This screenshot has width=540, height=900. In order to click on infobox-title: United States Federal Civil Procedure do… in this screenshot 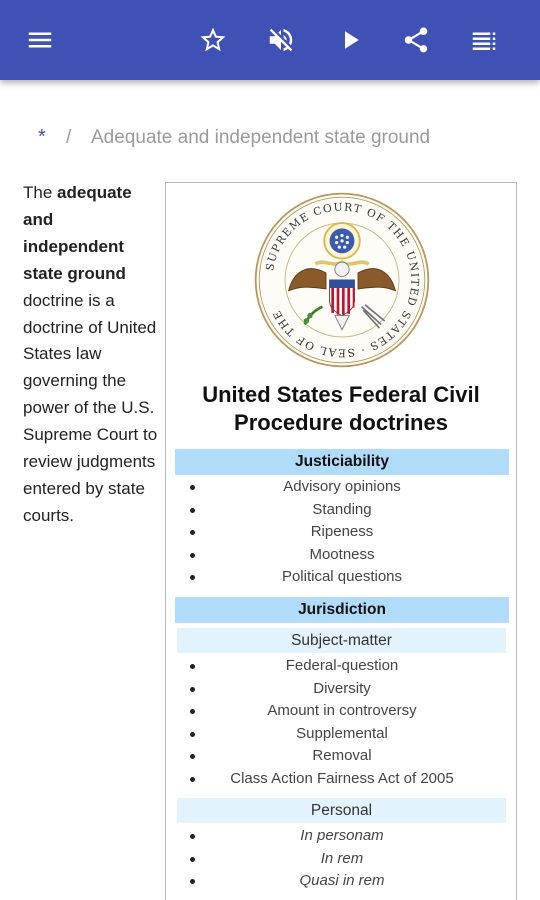, I will do `click(341, 408)`.